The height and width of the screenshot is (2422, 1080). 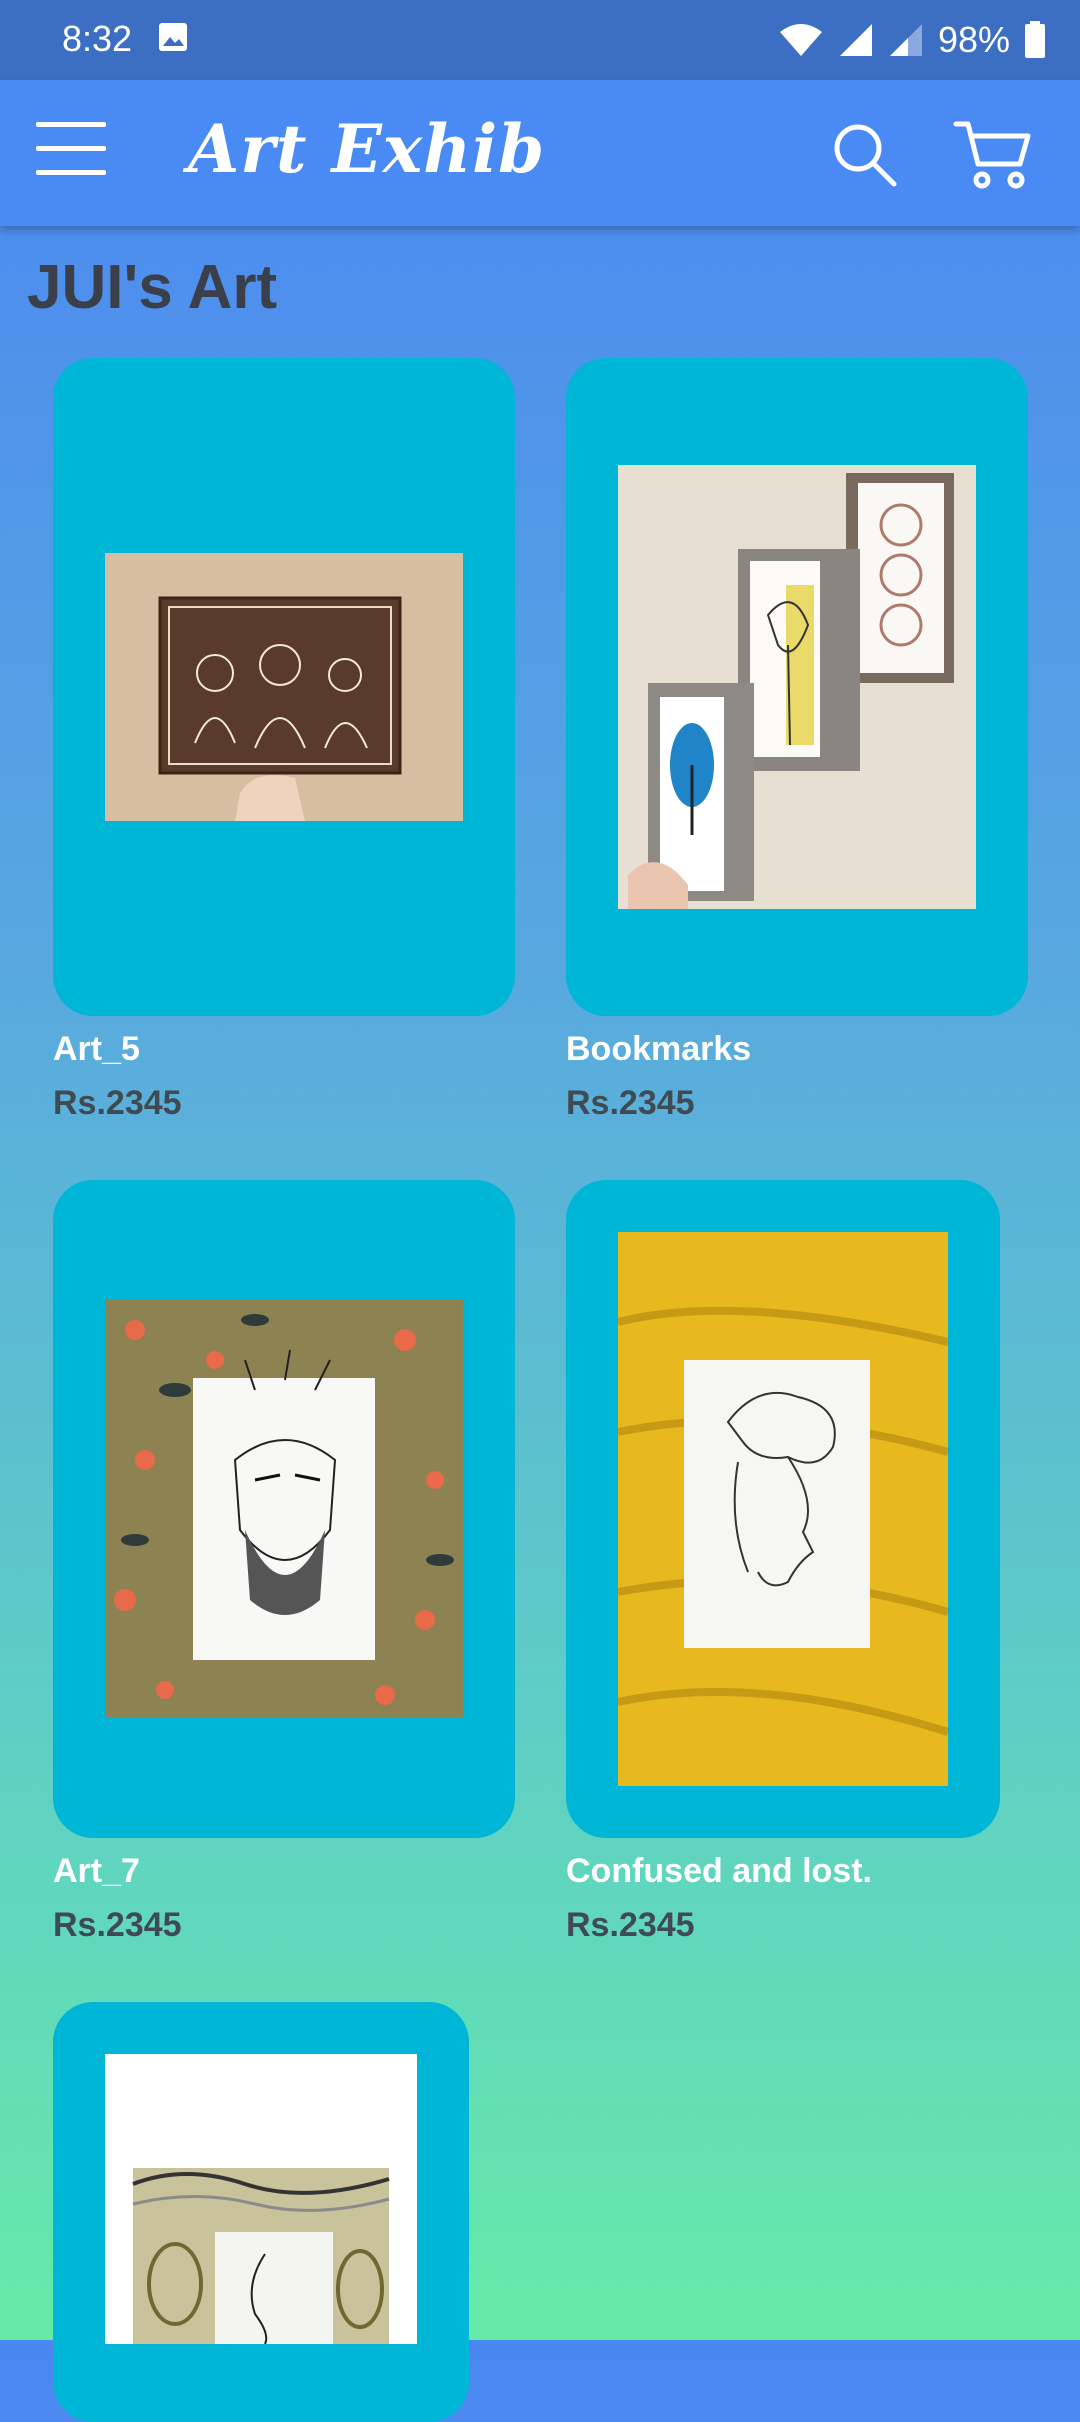 I want to click on search-icon, so click(x=865, y=155).